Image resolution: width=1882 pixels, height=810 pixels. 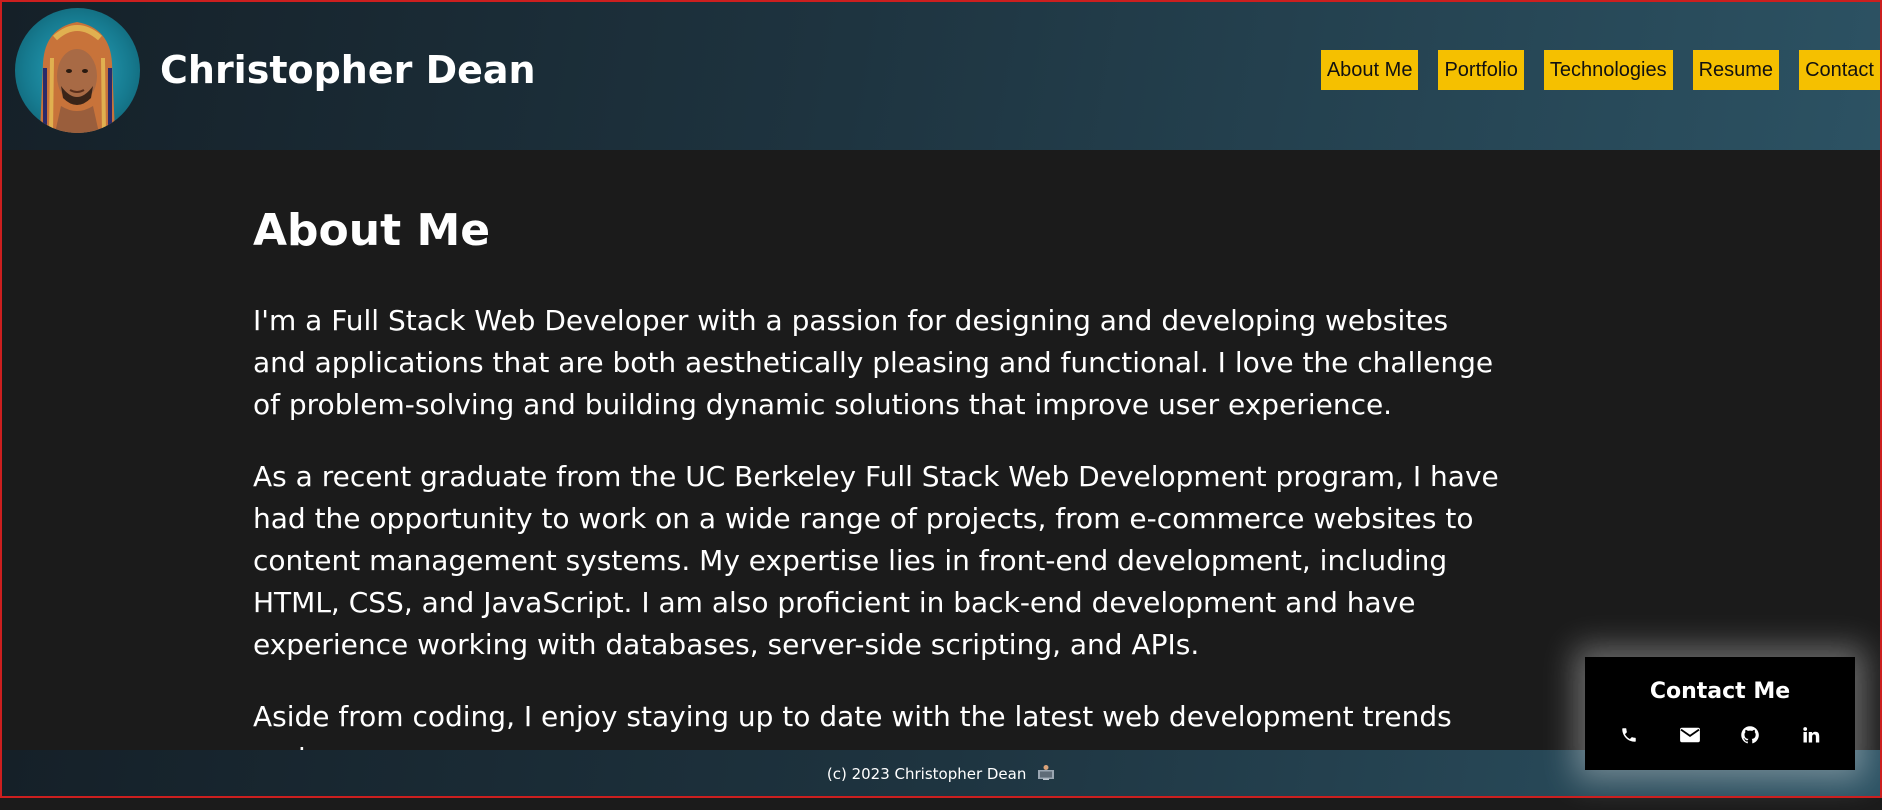 What do you see at coordinates (1736, 70) in the screenshot?
I see `nav-resume: Resume` at bounding box center [1736, 70].